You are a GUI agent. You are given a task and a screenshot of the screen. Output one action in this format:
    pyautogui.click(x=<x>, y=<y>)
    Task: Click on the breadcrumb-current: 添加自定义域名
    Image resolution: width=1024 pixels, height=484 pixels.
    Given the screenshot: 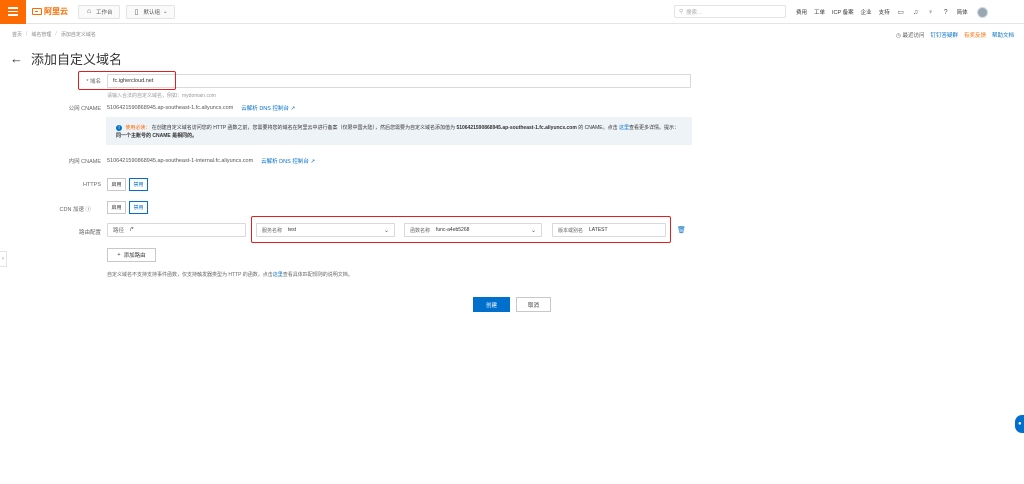 What is the action you would take?
    pyautogui.click(x=78, y=35)
    